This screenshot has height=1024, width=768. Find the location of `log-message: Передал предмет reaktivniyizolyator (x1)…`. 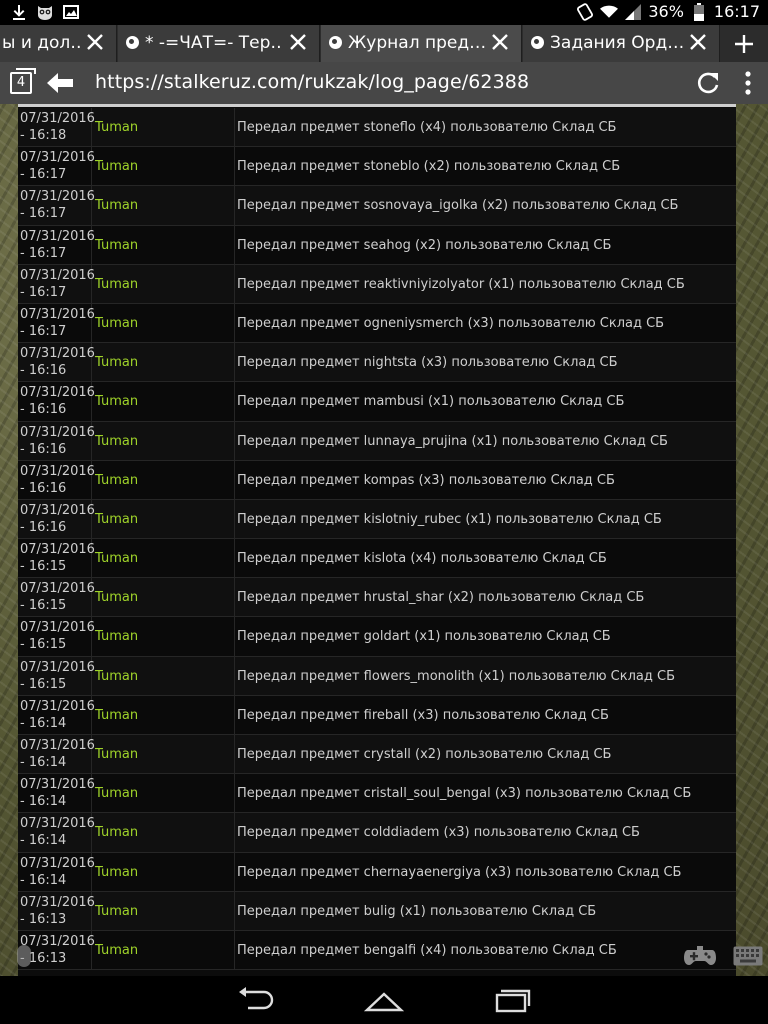

log-message: Передал предмет reaktivniyizolyator (x1)… is located at coordinates (461, 284).